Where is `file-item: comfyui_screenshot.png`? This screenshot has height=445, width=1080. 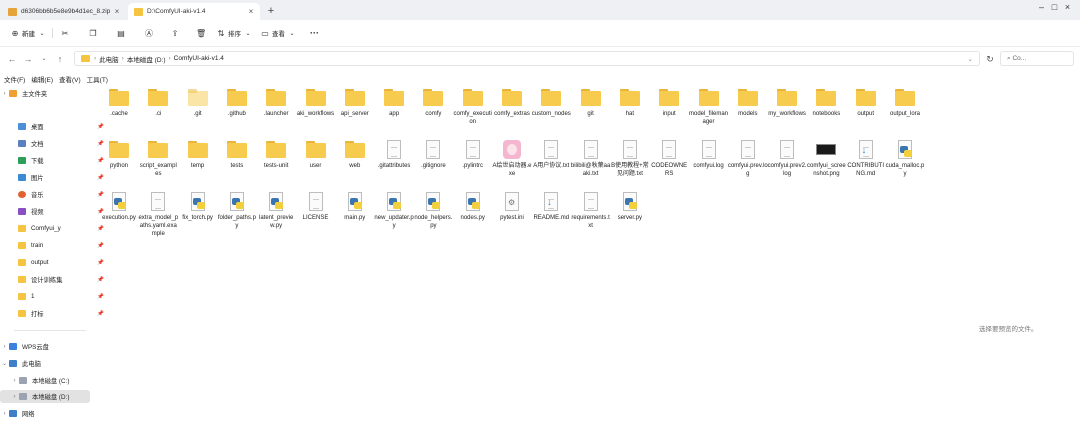
file-item: comfyui_screenshot.png is located at coordinates (826, 159).